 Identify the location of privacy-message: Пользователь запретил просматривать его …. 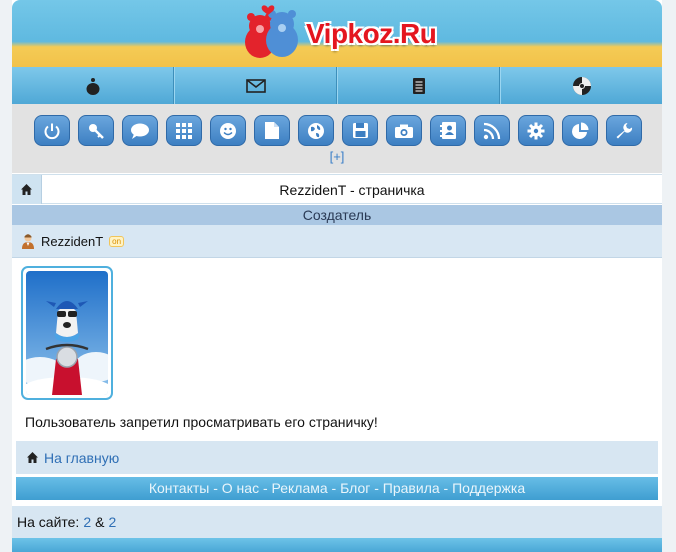
(201, 422).